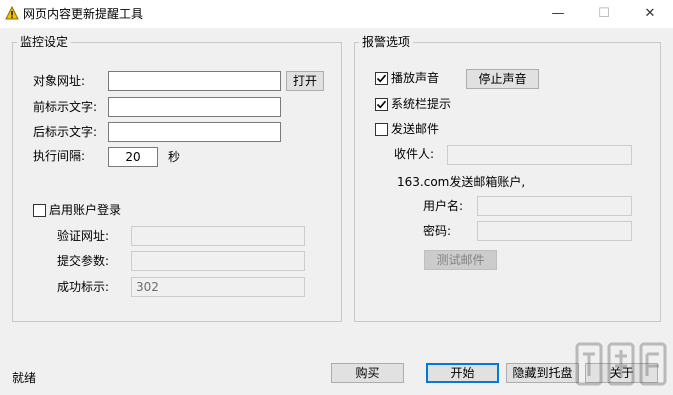 Image resolution: width=673 pixels, height=395 pixels. I want to click on login-checkbox, so click(39, 210).